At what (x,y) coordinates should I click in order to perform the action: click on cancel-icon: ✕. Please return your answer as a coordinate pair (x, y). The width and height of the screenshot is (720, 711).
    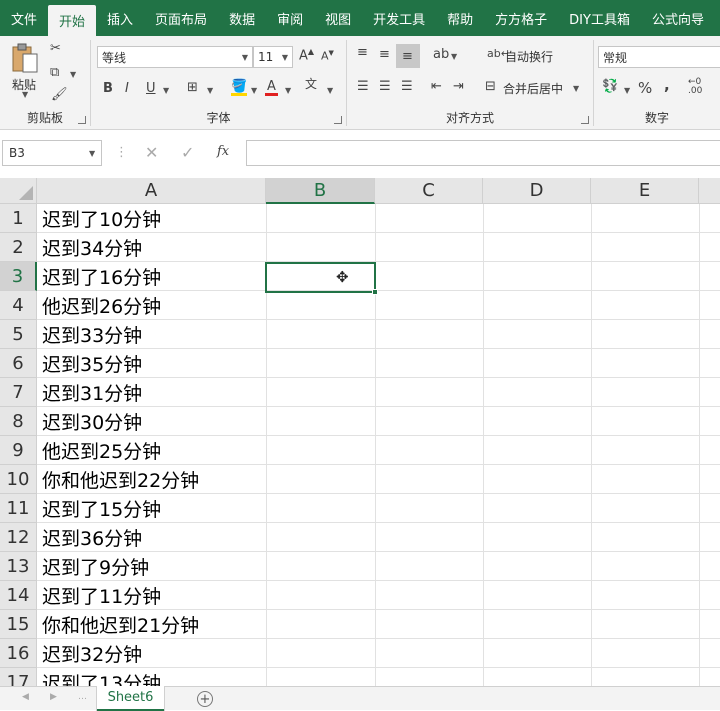
    Looking at the image, I should click on (151, 153).